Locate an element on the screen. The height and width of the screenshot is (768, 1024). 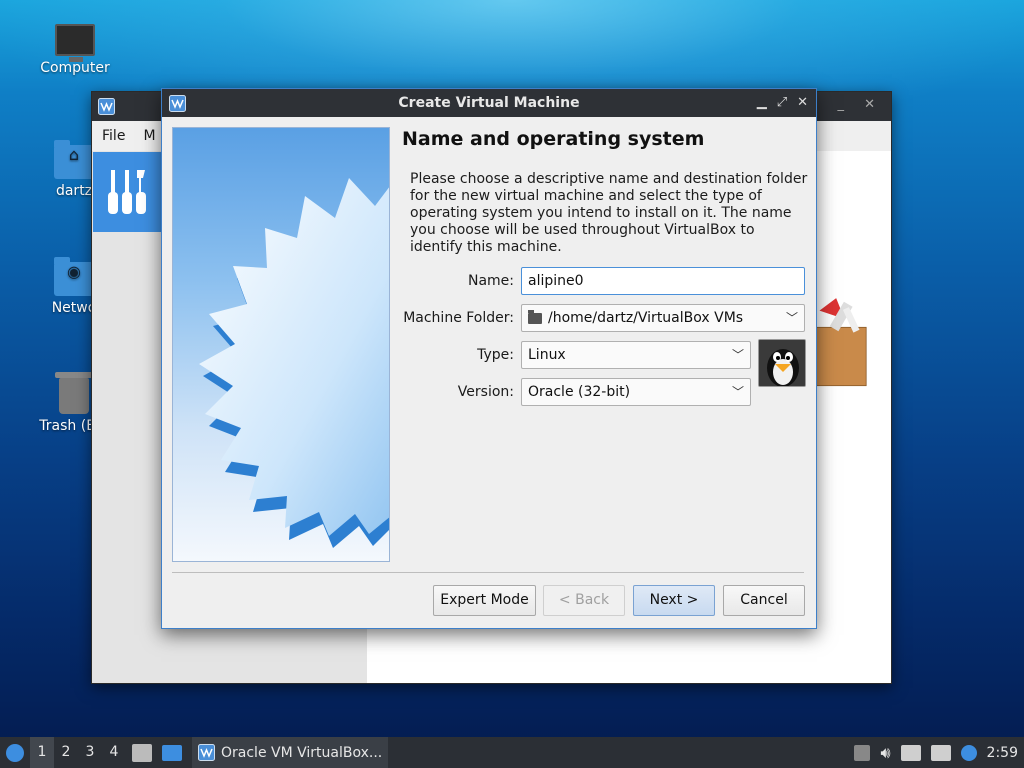
distro-logo-icon is located at coordinates (15, 752).